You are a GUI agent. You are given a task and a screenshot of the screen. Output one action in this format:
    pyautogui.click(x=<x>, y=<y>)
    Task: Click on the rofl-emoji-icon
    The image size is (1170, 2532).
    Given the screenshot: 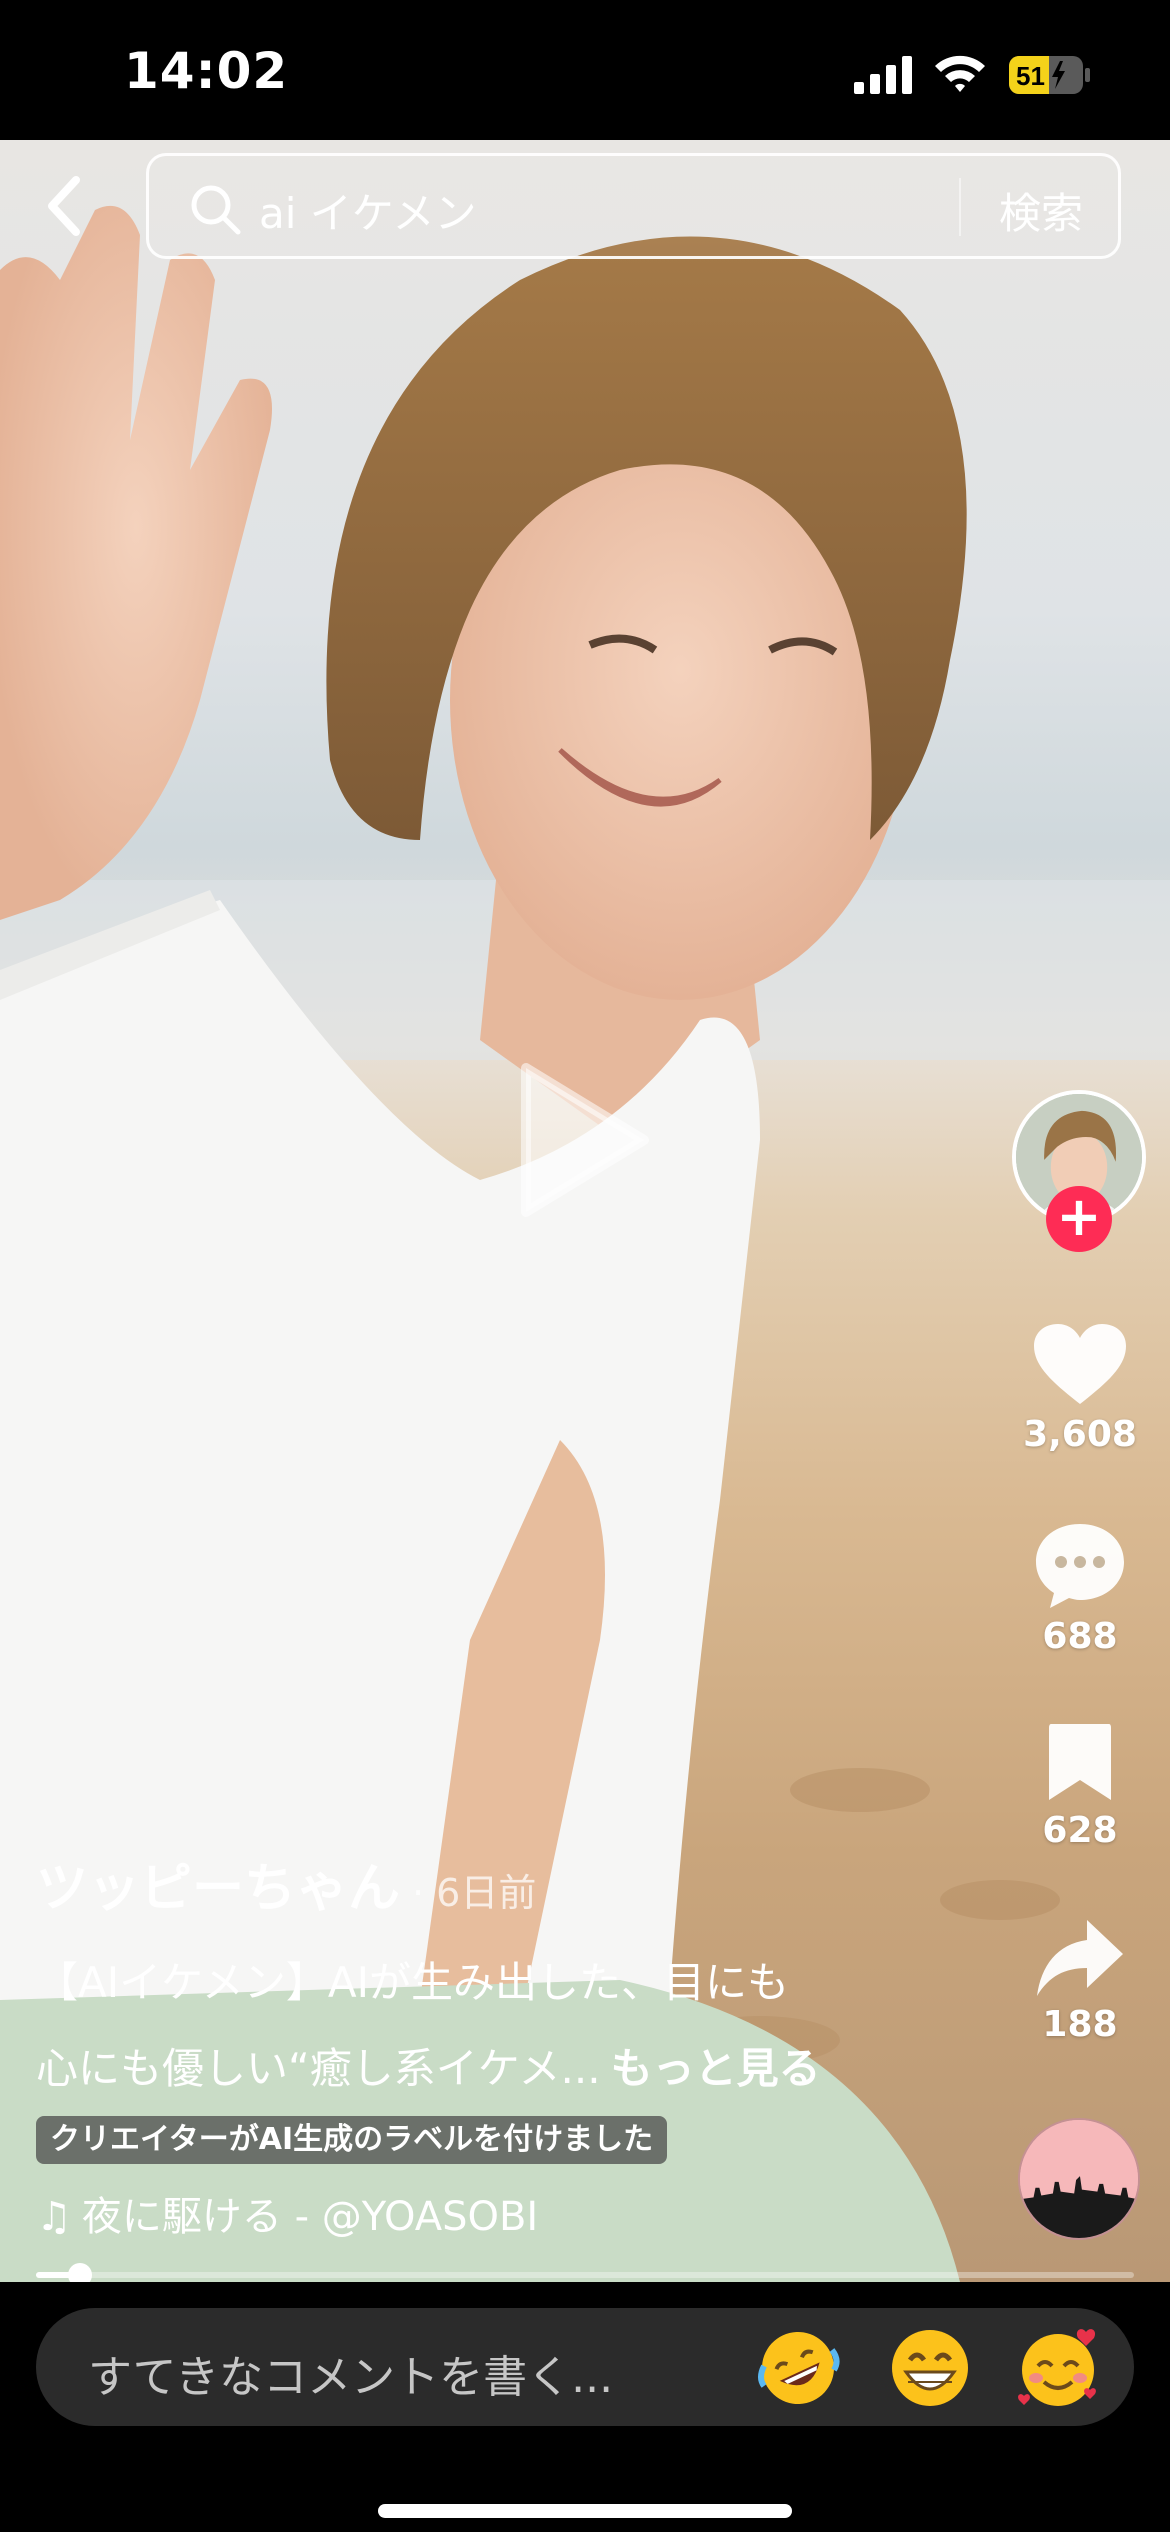 What is the action you would take?
    pyautogui.click(x=798, y=2368)
    